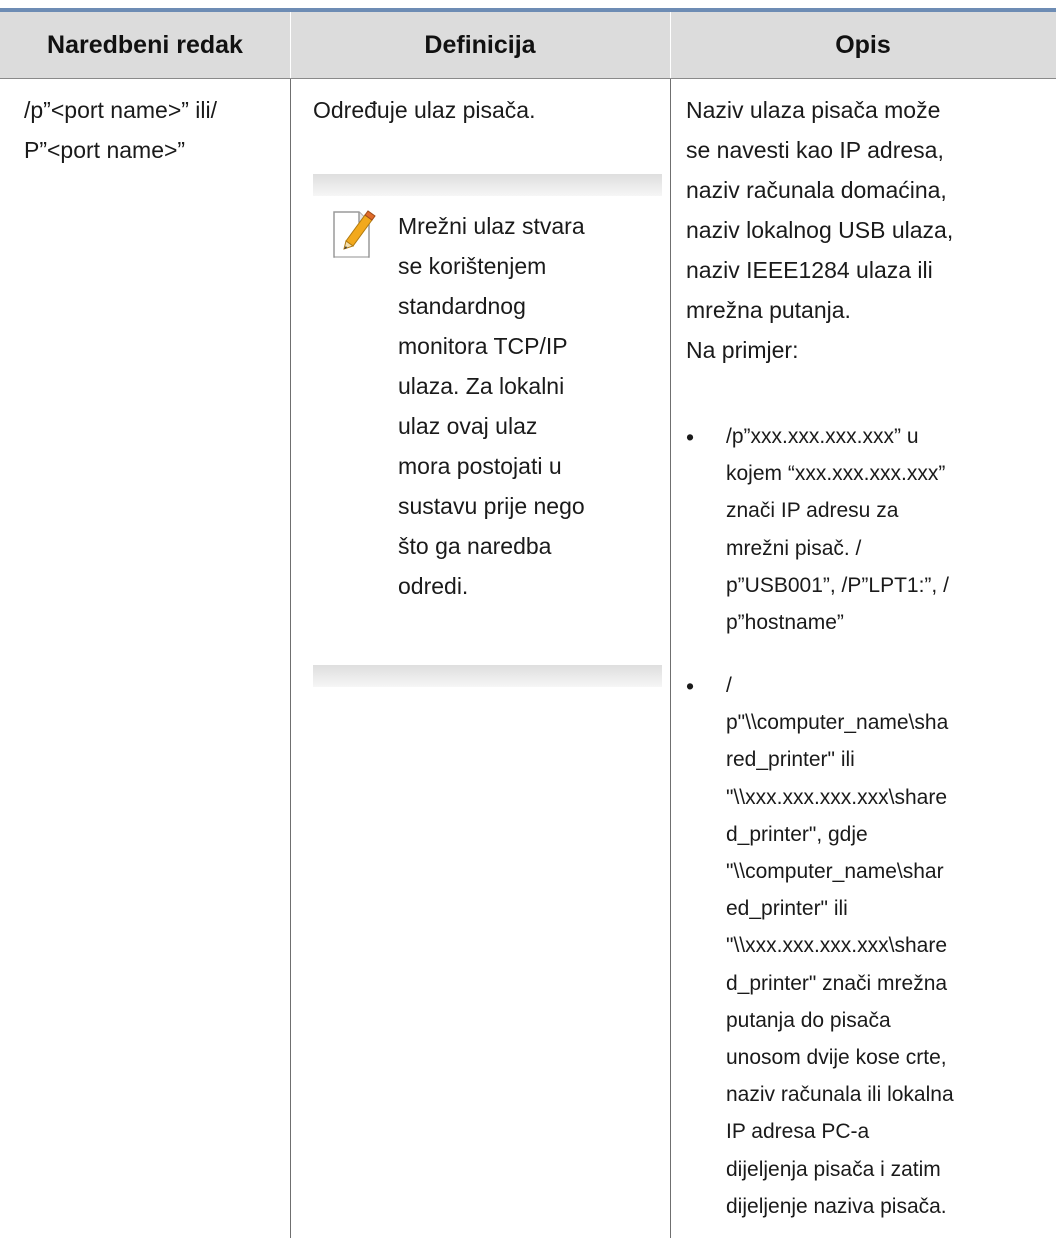 This screenshot has width=1056, height=1238. What do you see at coordinates (528, 78) in the screenshot?
I see `header-bottom-rule` at bounding box center [528, 78].